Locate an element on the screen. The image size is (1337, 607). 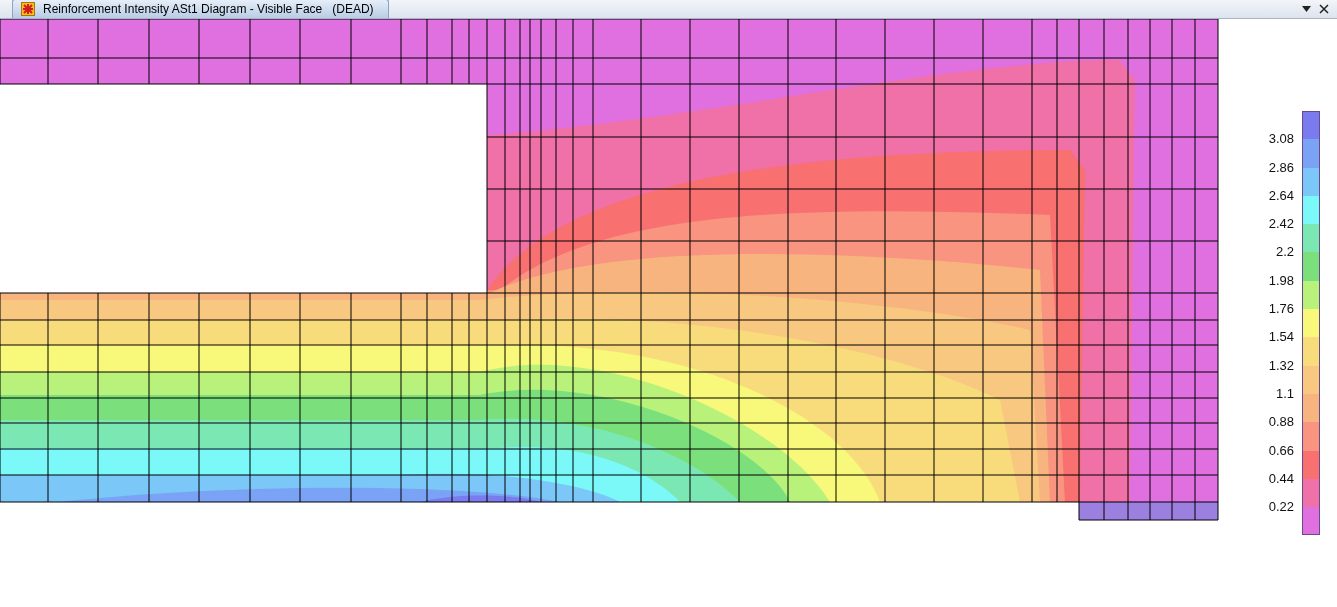
legend-label: 1.98 is located at coordinates (1280, 280).